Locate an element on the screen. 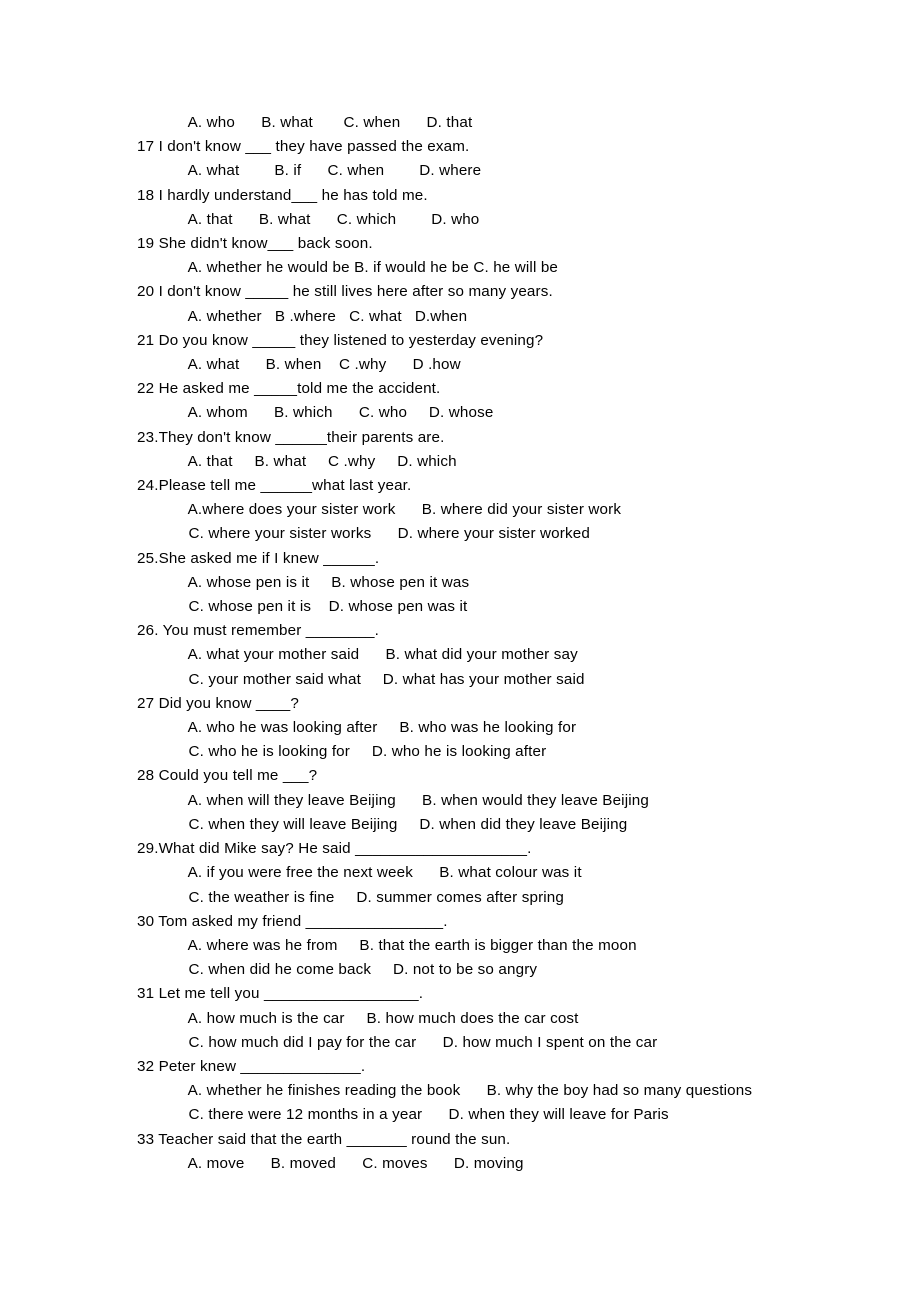 The image size is (920, 1302). question-line: 26. You must remember ________. is located at coordinates (258, 631).